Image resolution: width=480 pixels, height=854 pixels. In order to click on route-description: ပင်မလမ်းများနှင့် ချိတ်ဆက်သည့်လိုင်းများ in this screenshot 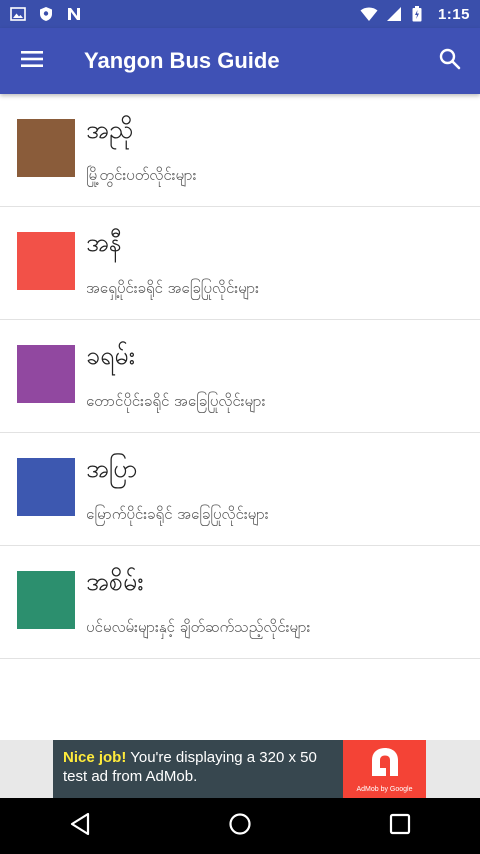, I will do `click(198, 627)`.